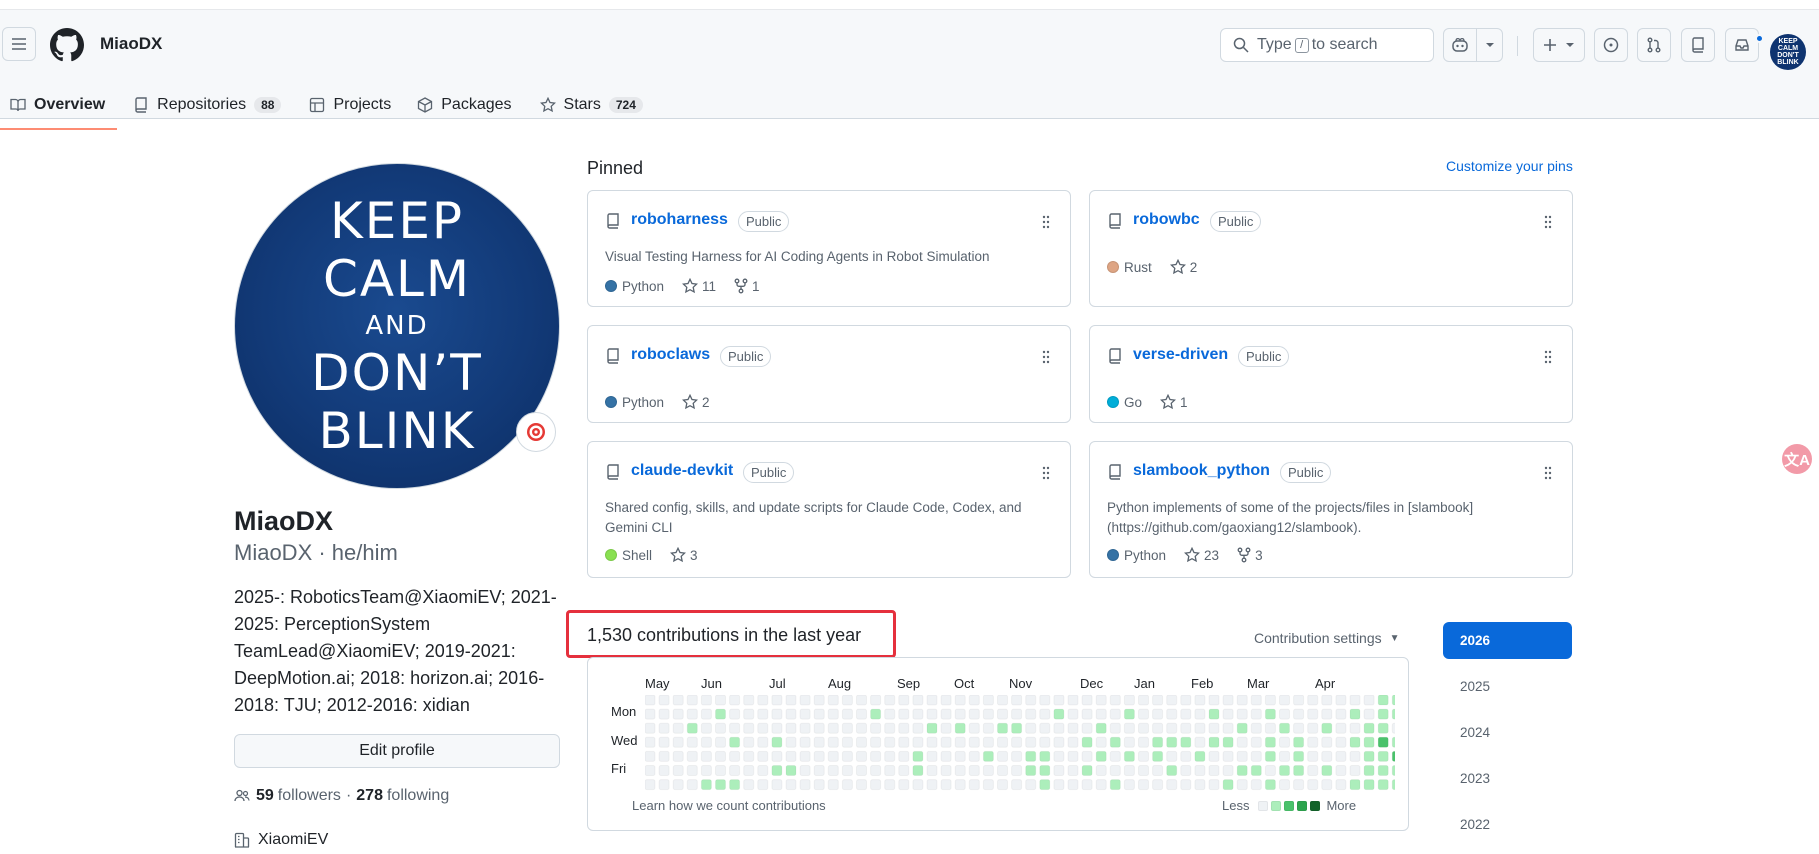  Describe the element at coordinates (536, 432) in the screenshot. I see `status-emoji-button` at that location.